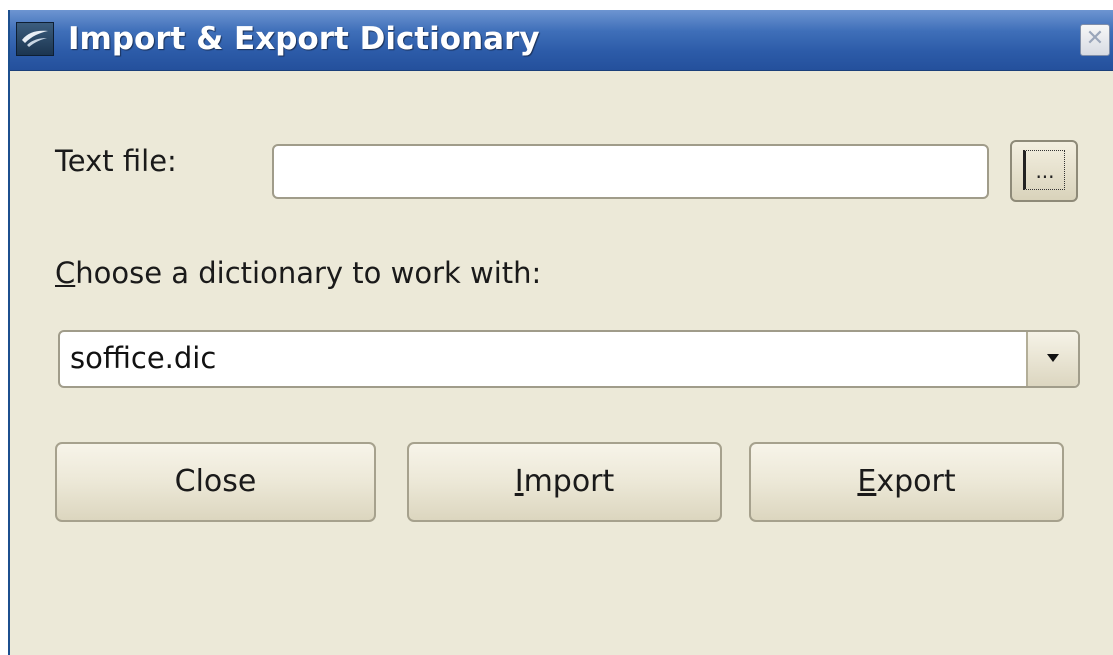 The image size is (1113, 655). Describe the element at coordinates (215, 482) in the screenshot. I see `close-button: Close` at that location.